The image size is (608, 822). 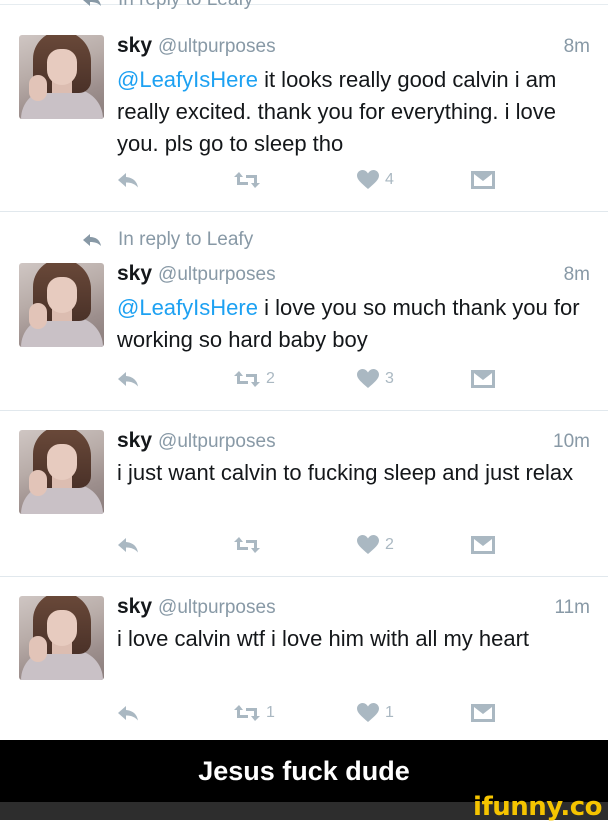 I want to click on retweet-count: 2, so click(x=270, y=378).